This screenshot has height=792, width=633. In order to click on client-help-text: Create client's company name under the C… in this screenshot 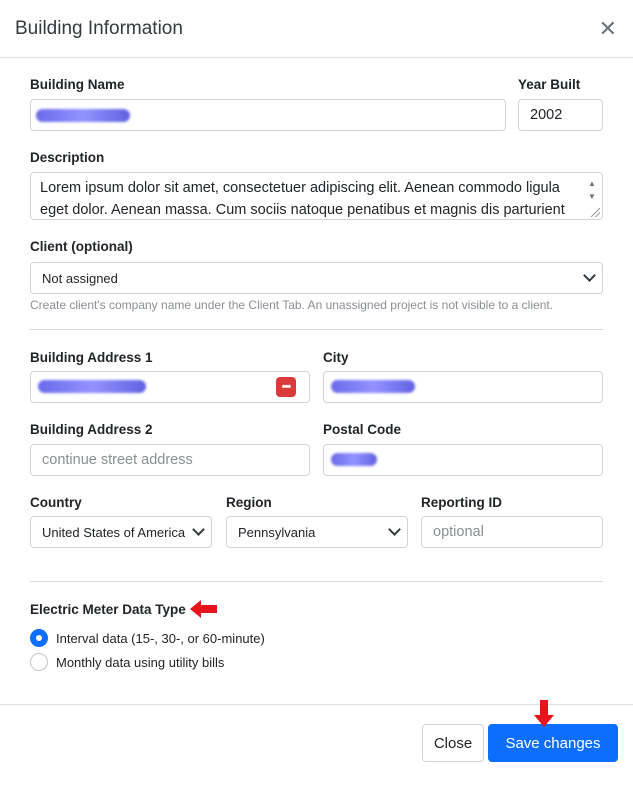, I will do `click(292, 305)`.